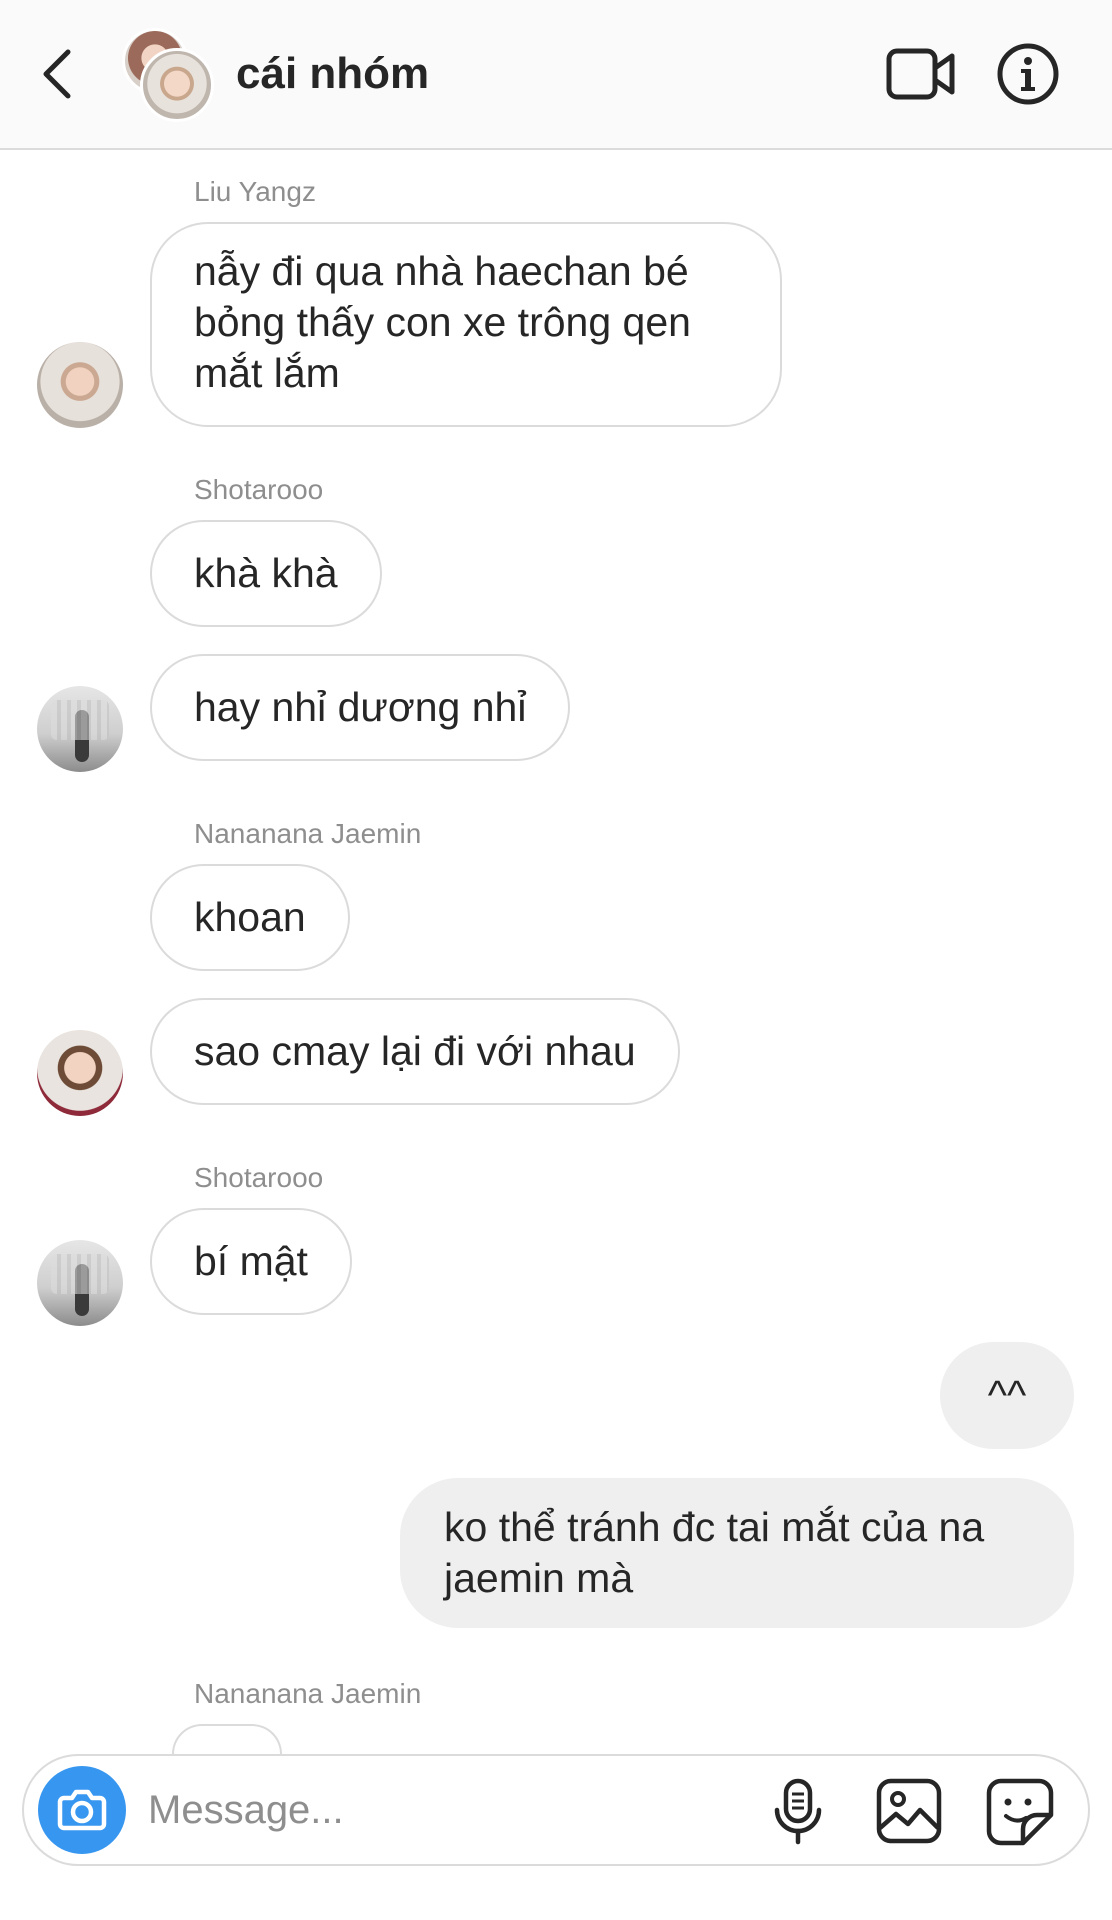  Describe the element at coordinates (442, 322) in the screenshot. I see `message-text-line: bỏng thấy con xe trông qen` at that location.